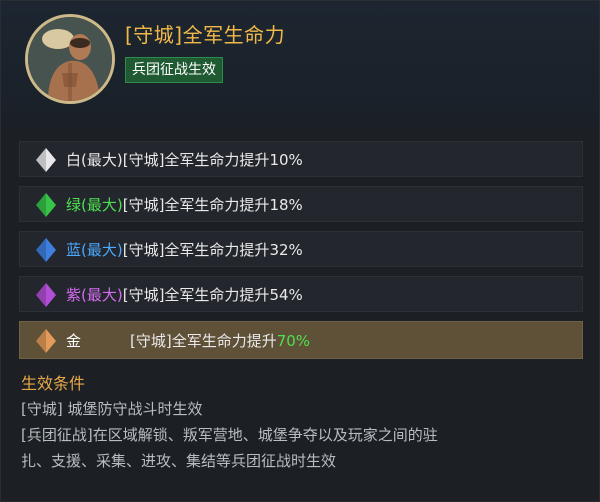 Image resolution: width=600 pixels, height=502 pixels. Describe the element at coordinates (286, 205) in the screenshot. I see `grade-percent: 18%` at that location.